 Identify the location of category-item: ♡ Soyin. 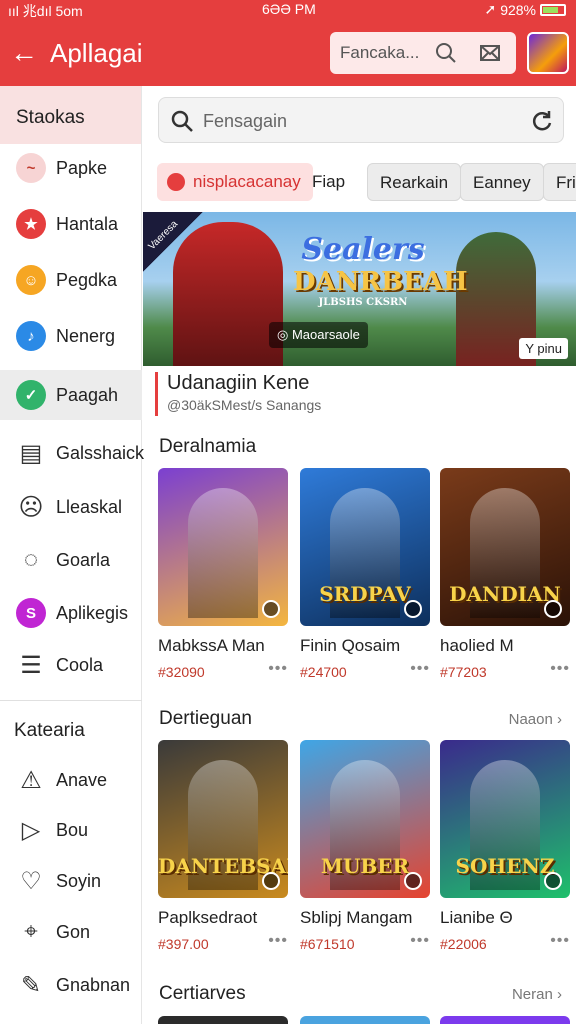
(71, 881).